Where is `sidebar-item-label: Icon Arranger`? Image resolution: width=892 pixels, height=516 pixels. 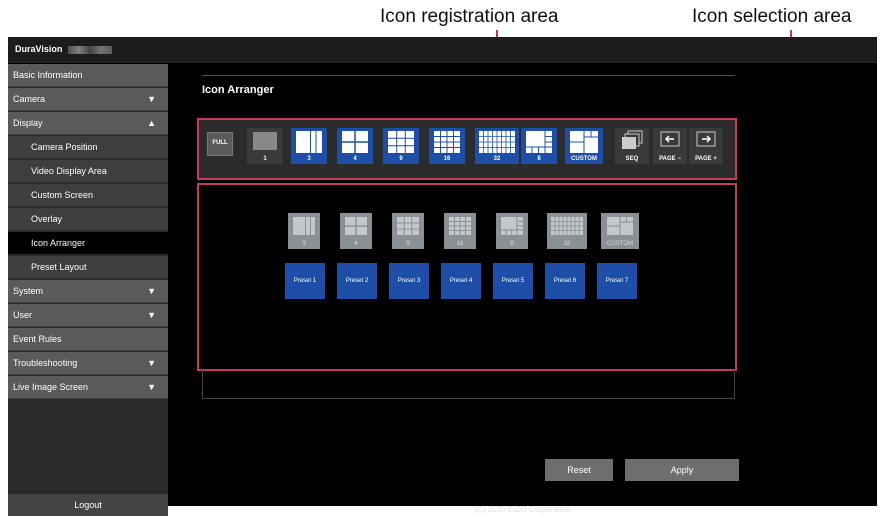
sidebar-item-label: Icon Arranger is located at coordinates (58, 243).